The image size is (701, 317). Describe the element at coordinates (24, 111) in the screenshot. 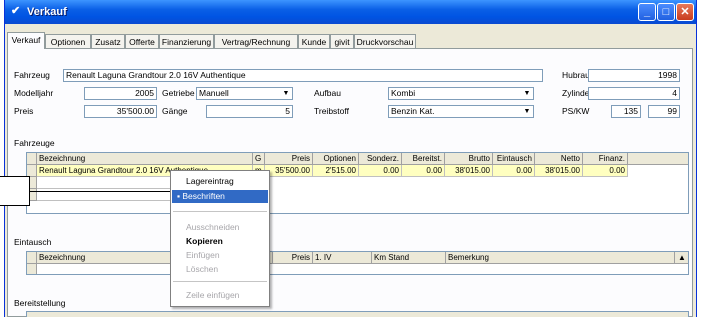

I see `preis-label: Preis` at that location.